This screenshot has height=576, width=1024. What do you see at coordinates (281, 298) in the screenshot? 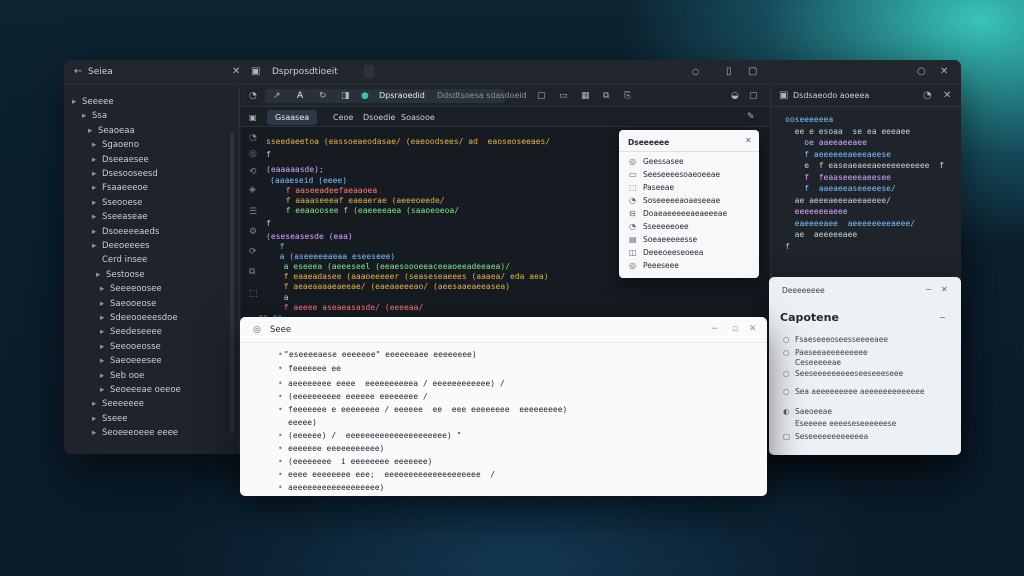
I see `code-line: a` at bounding box center [281, 298].